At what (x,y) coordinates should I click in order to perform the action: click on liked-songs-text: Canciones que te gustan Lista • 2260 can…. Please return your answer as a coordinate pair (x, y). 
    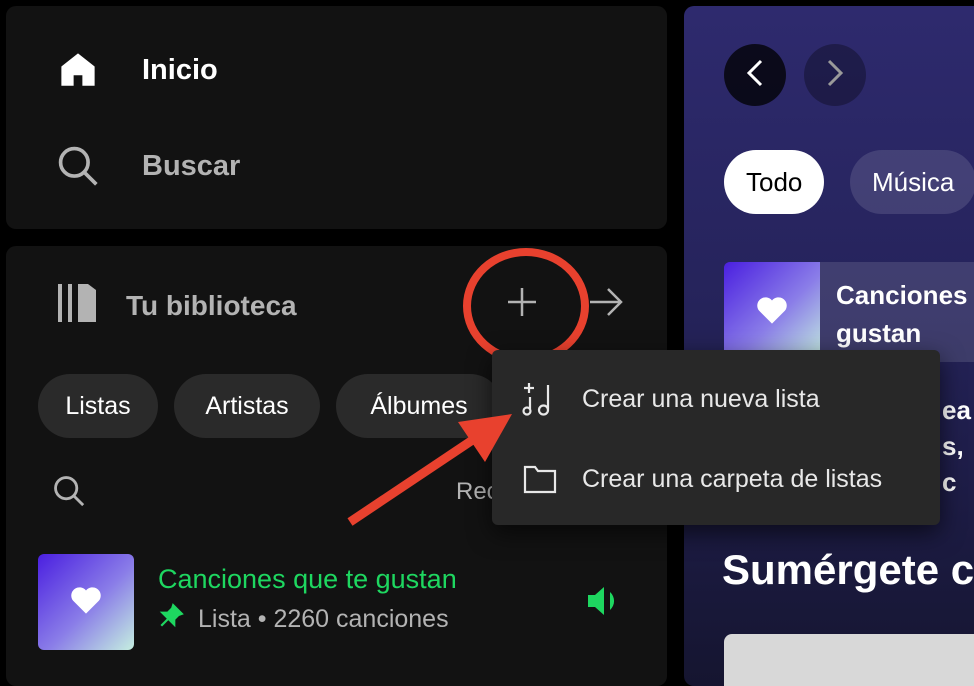
    Looking at the image, I should click on (307, 602).